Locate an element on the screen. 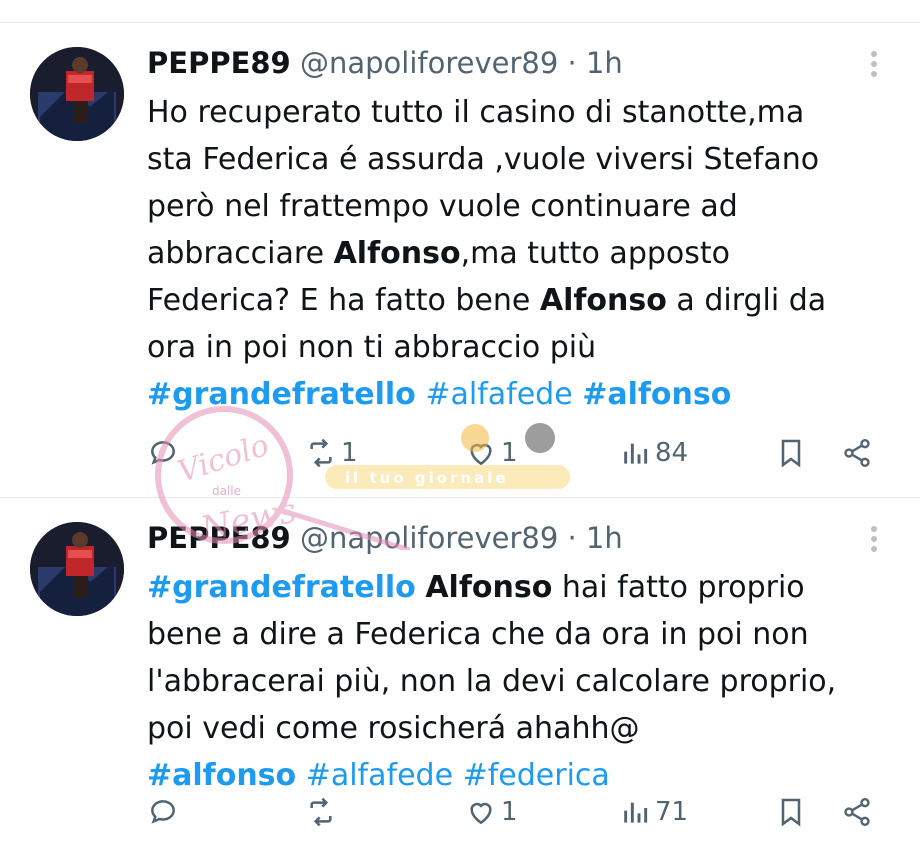  view-count: 84 is located at coordinates (672, 453).